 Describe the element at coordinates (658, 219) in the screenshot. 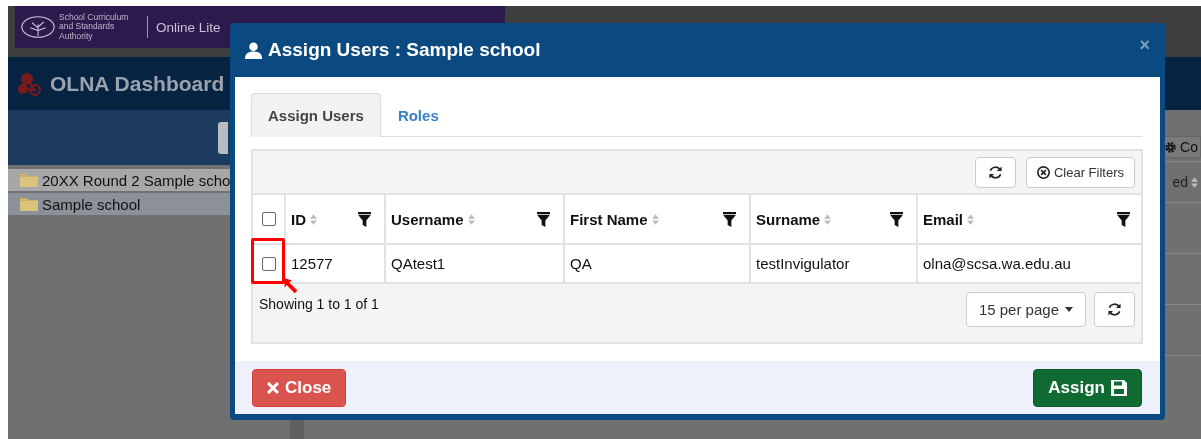

I see `column-header: First Name` at that location.